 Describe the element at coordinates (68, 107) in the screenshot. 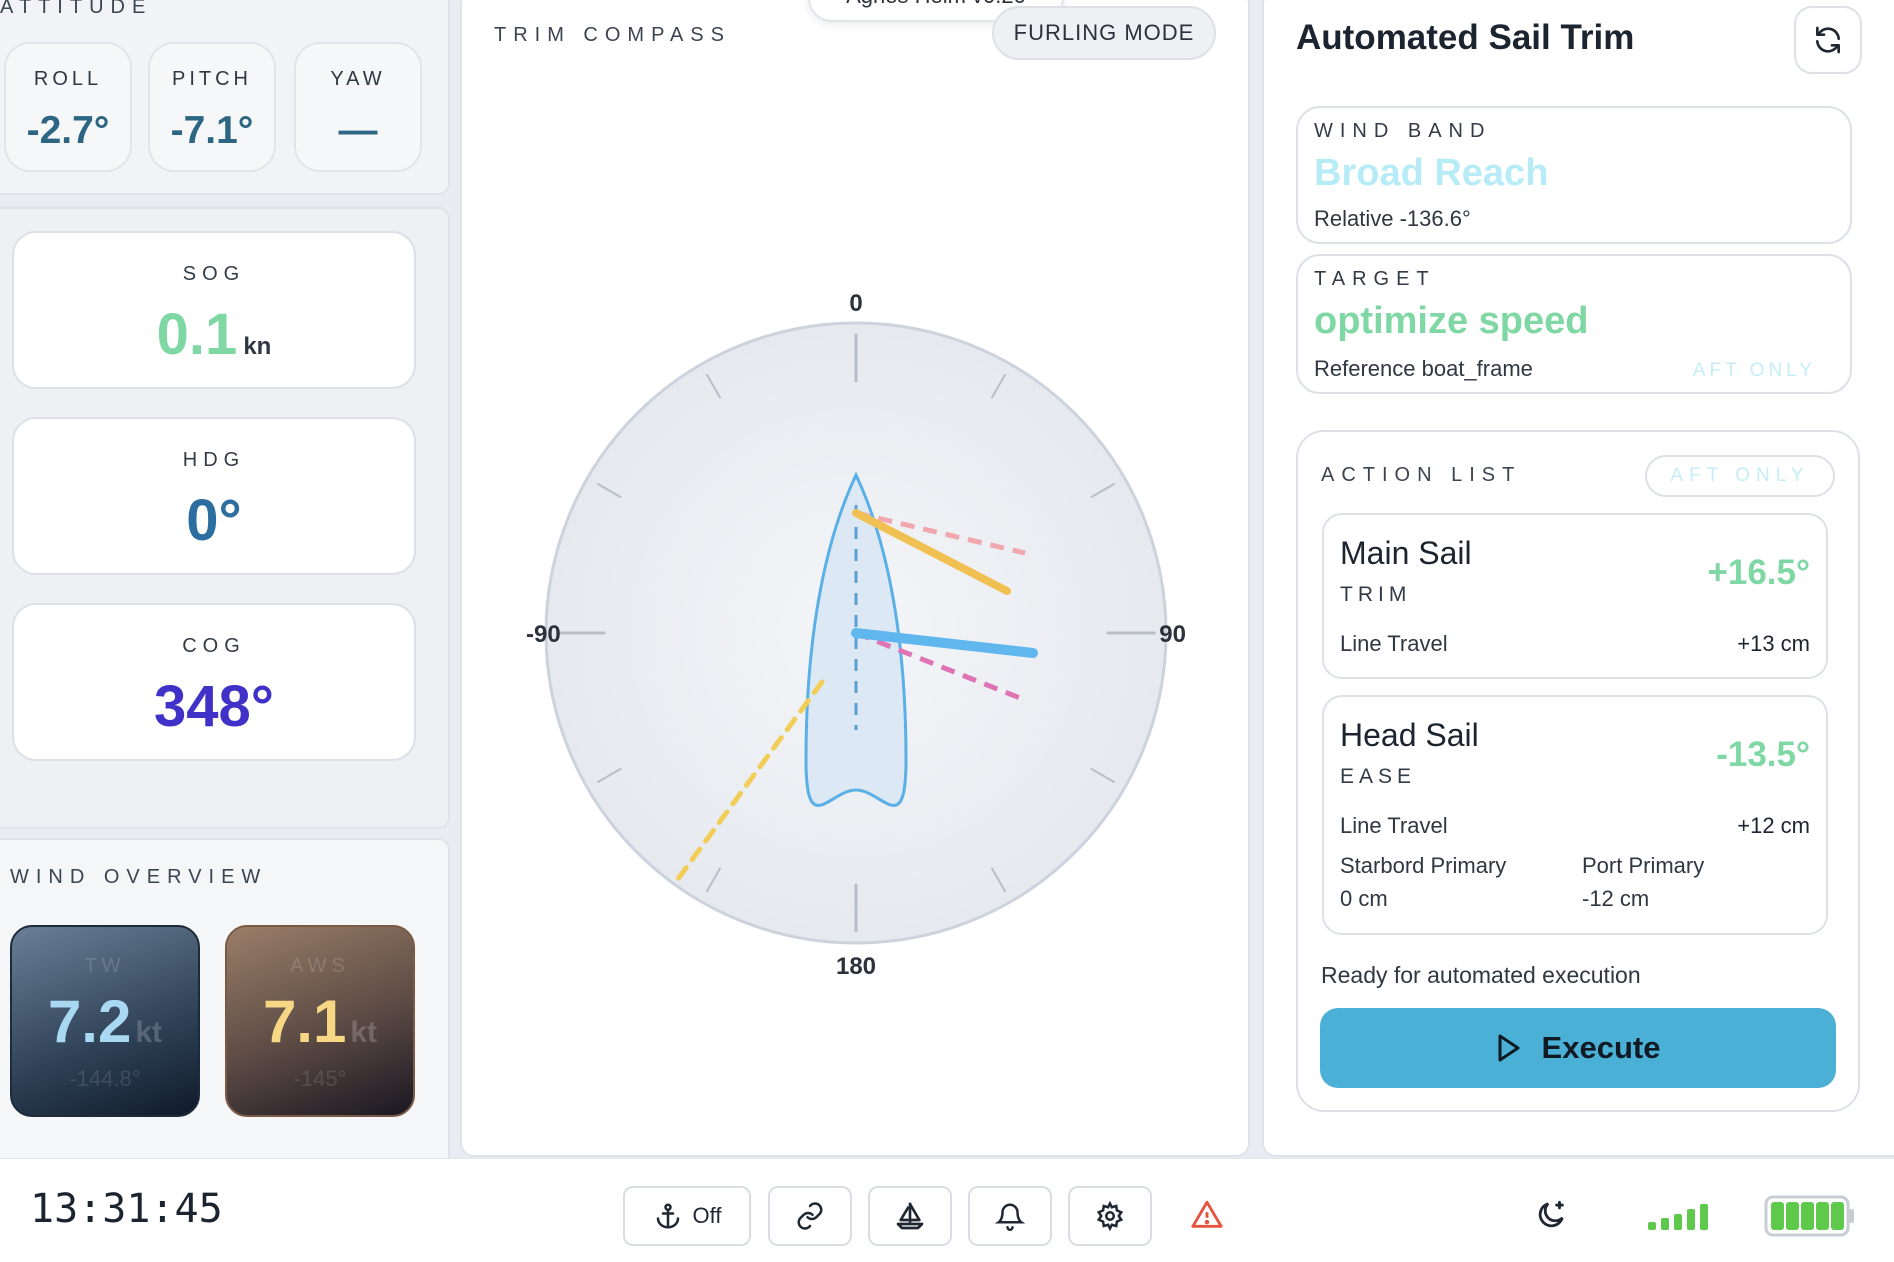

I see `roll-card: ROLL -2.7°` at that location.